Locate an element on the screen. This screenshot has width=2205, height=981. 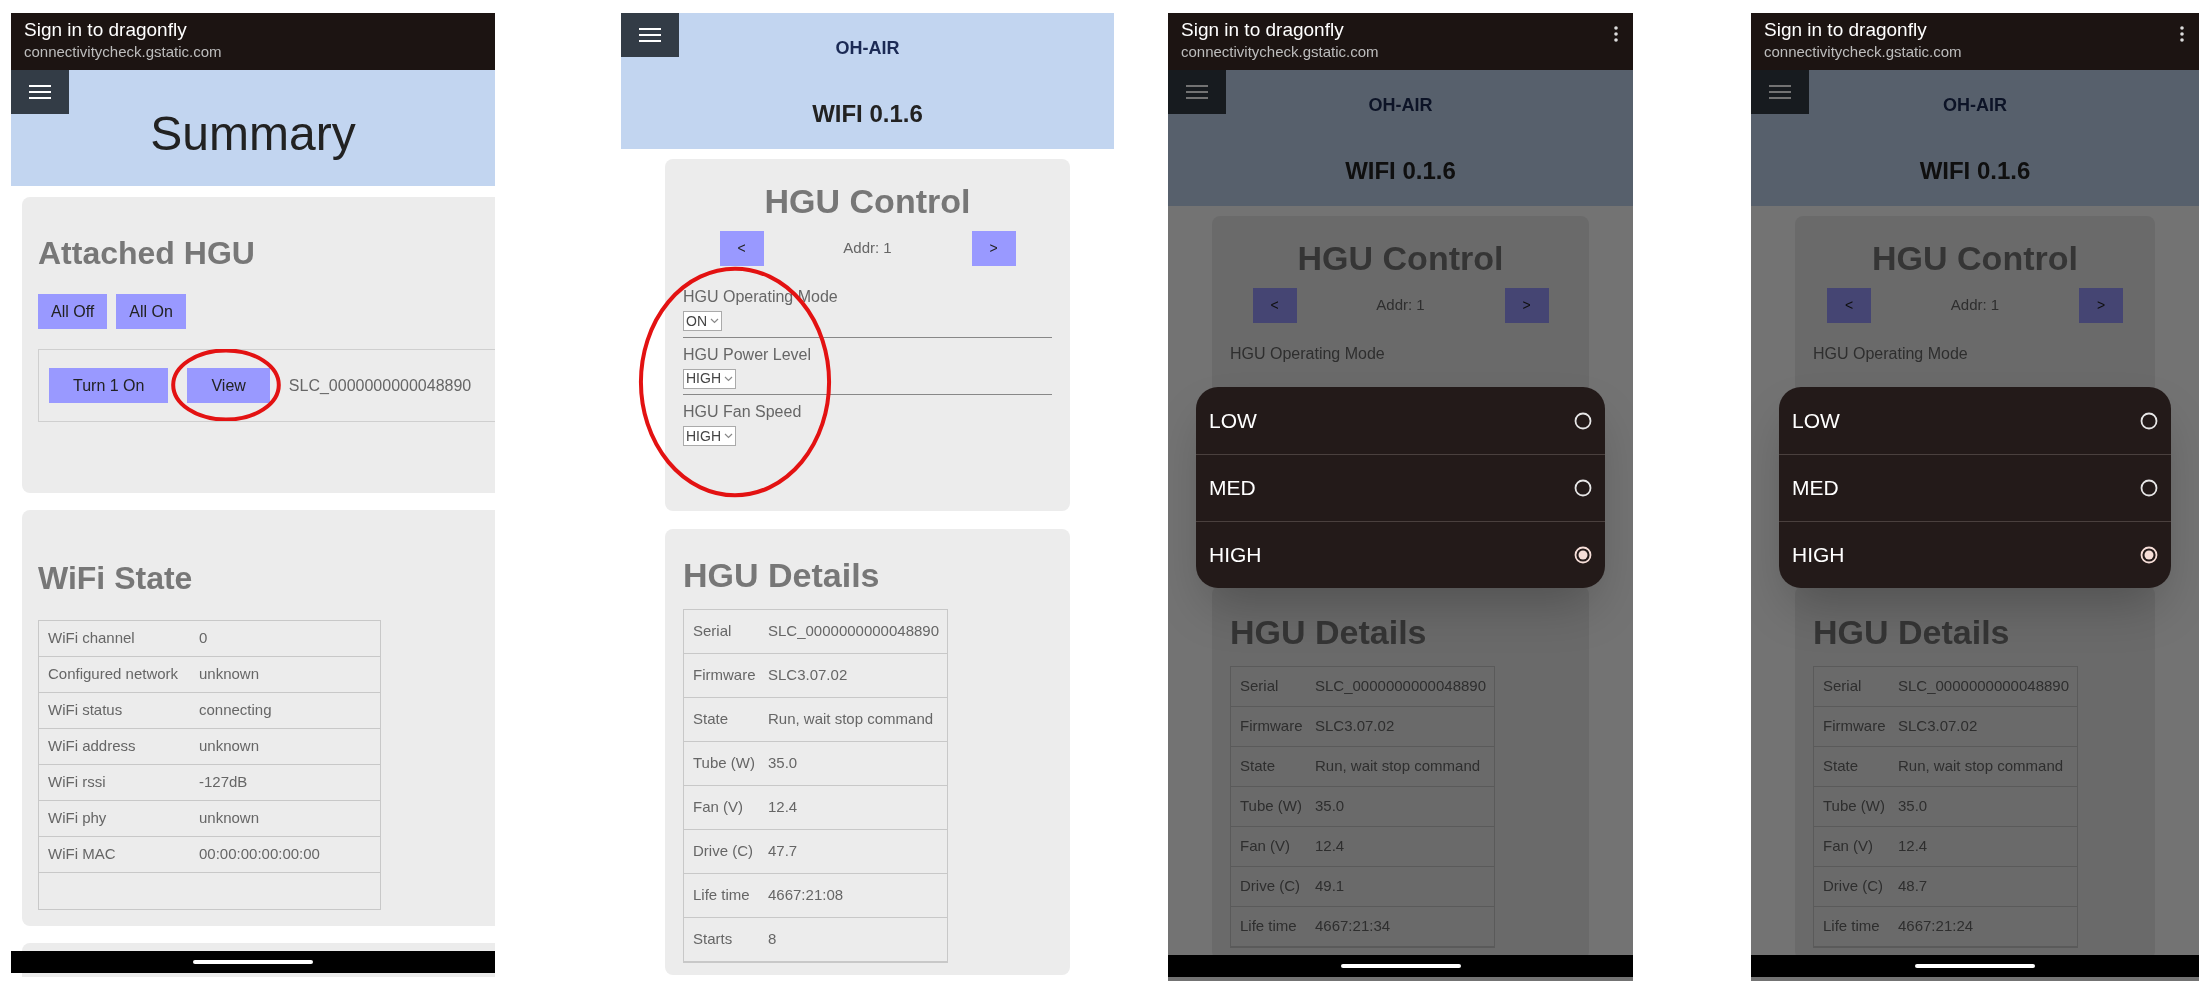
table-cell-text: 49.1 is located at coordinates (1330, 886).